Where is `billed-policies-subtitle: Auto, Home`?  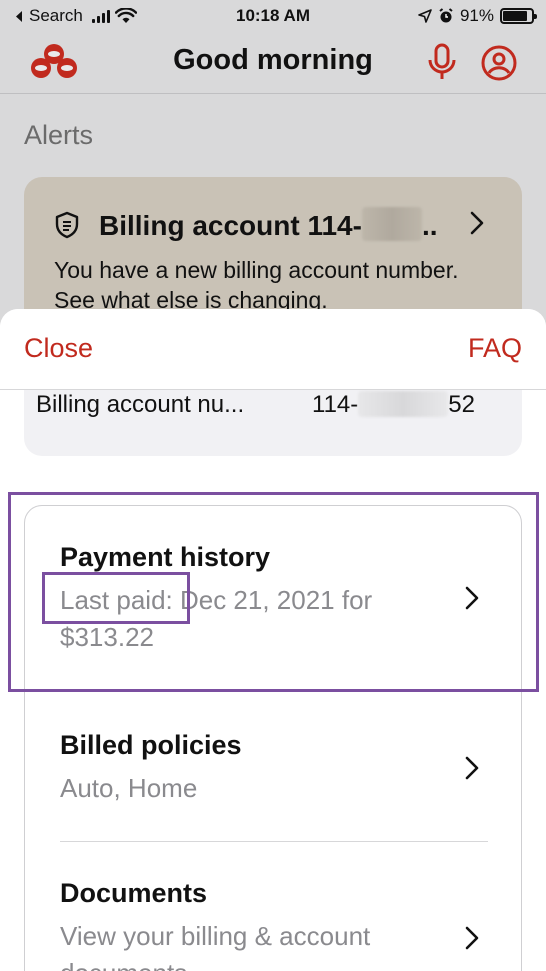 billed-policies-subtitle: Auto, Home is located at coordinates (129, 788).